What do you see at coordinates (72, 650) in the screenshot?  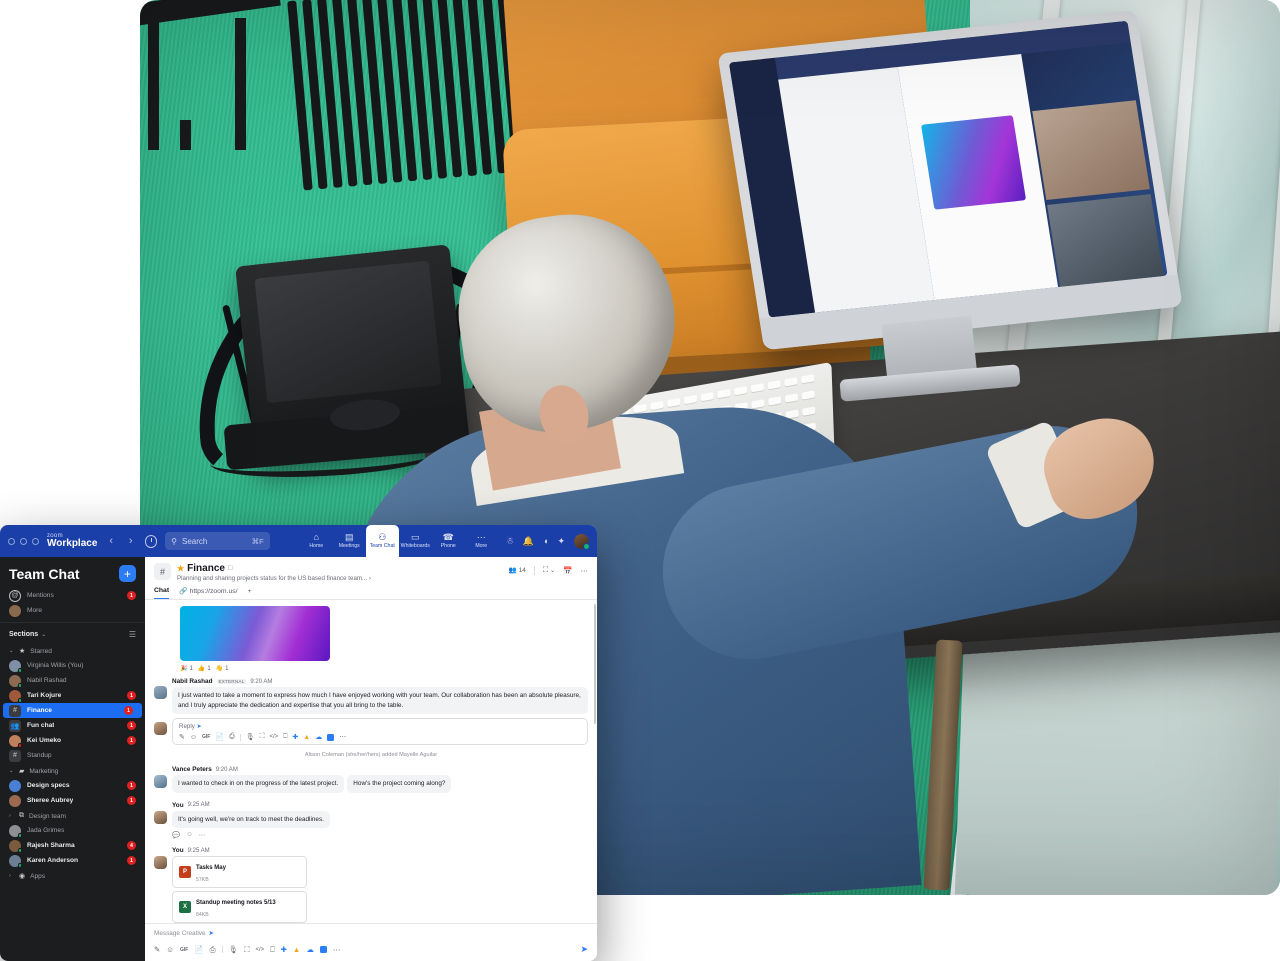 I see `sidebar-group-starred: ⌄ ★ Starred` at bounding box center [72, 650].